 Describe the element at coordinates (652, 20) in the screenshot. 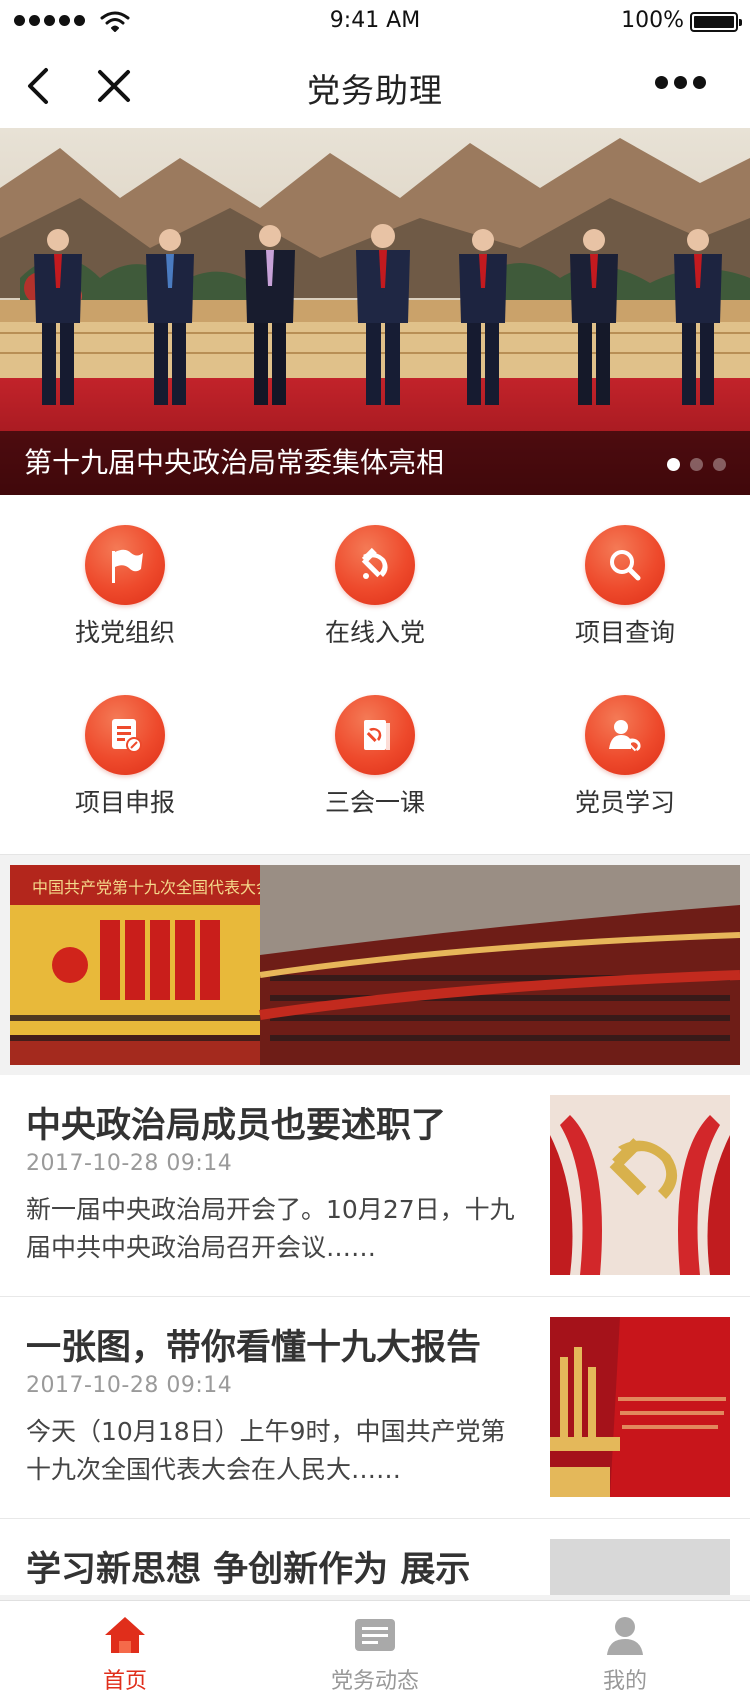

I see `battery-percent: 100%` at that location.